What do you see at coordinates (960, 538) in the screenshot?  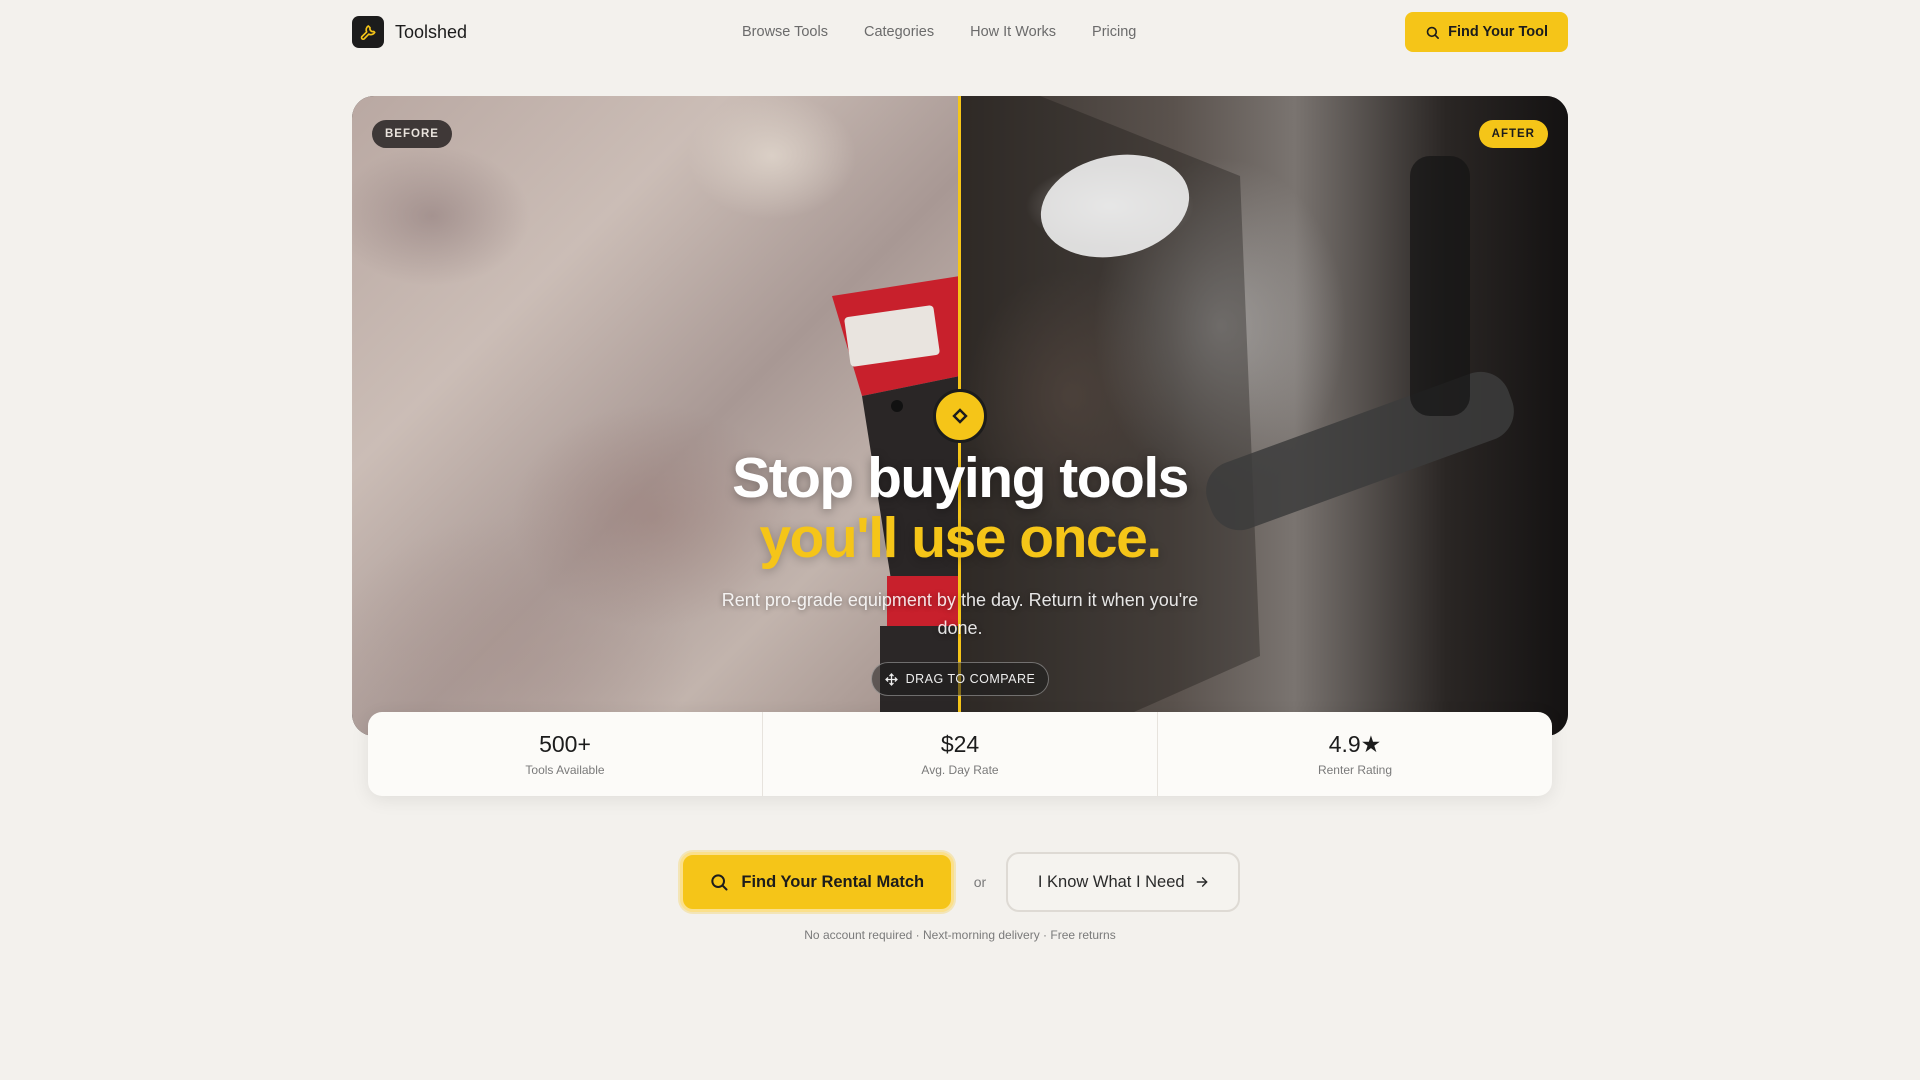 I see `headline-line-2: you'll use once.` at bounding box center [960, 538].